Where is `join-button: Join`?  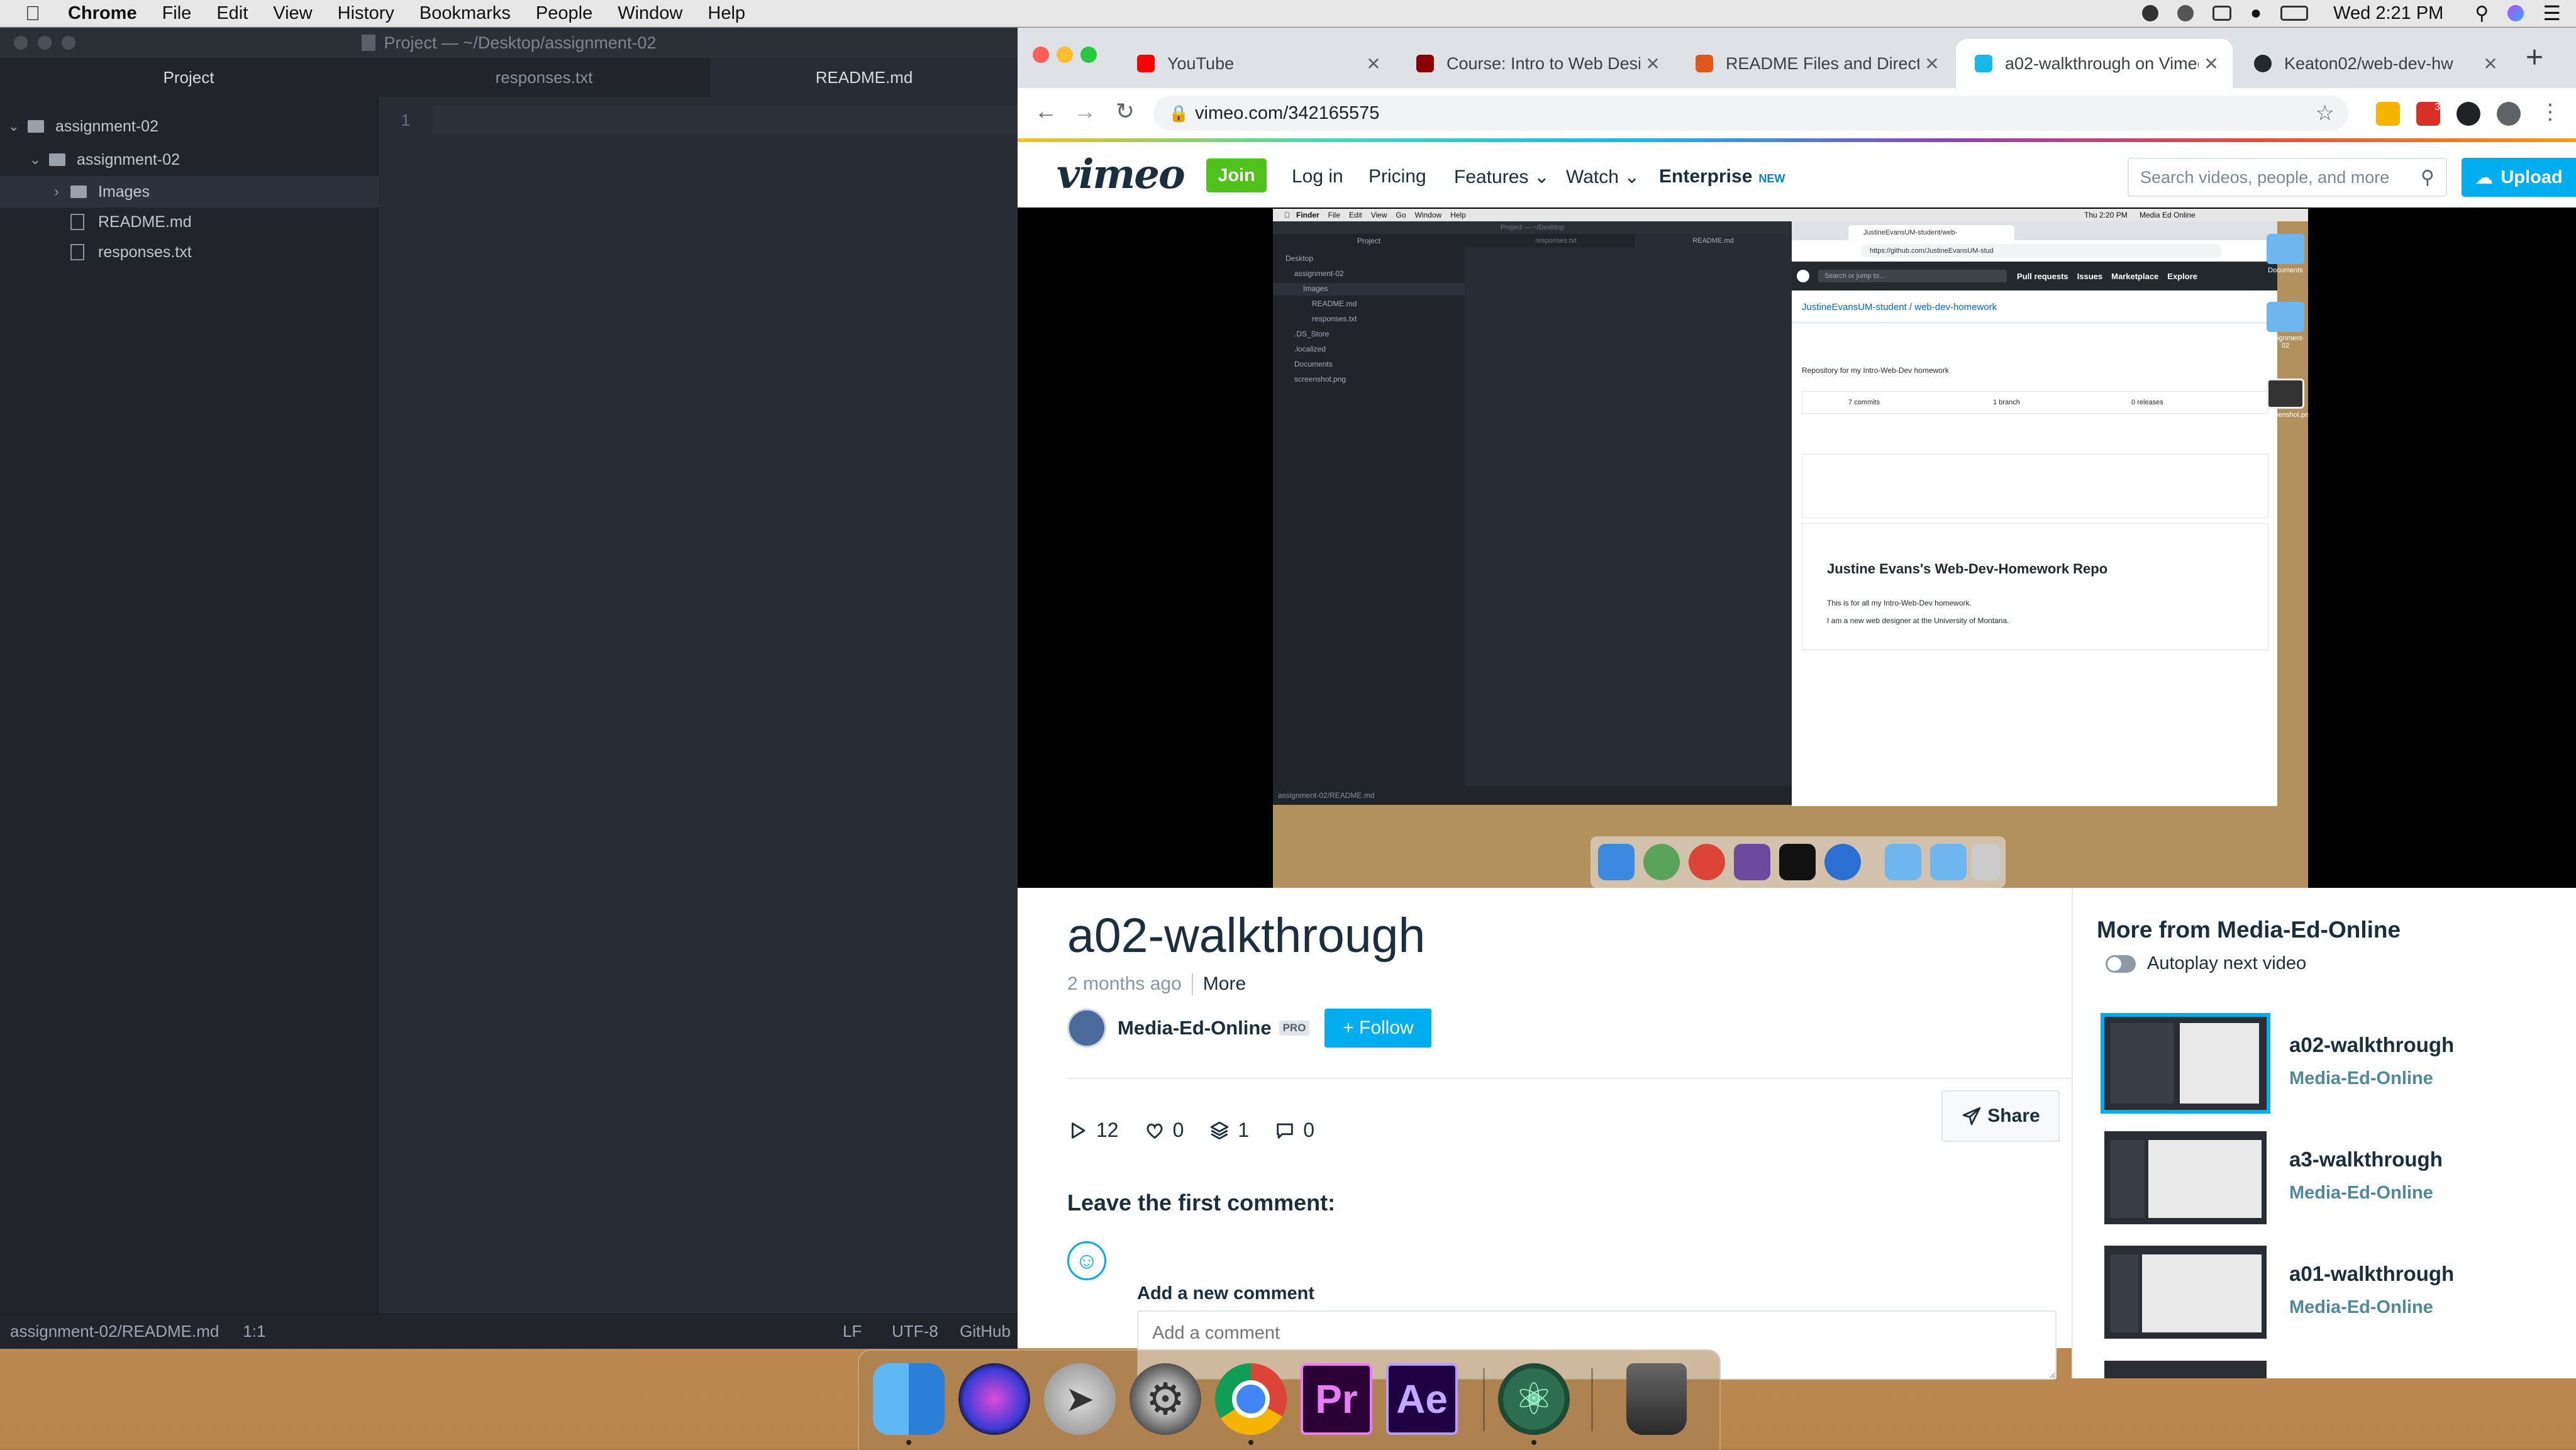 join-button: Join is located at coordinates (1236, 175).